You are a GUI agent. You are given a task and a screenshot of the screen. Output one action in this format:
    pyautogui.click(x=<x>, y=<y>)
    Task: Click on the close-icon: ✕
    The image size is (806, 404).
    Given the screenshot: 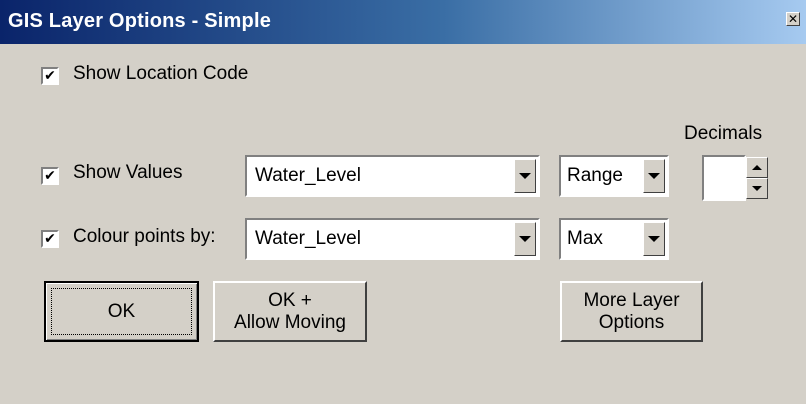 What is the action you would take?
    pyautogui.click(x=793, y=19)
    